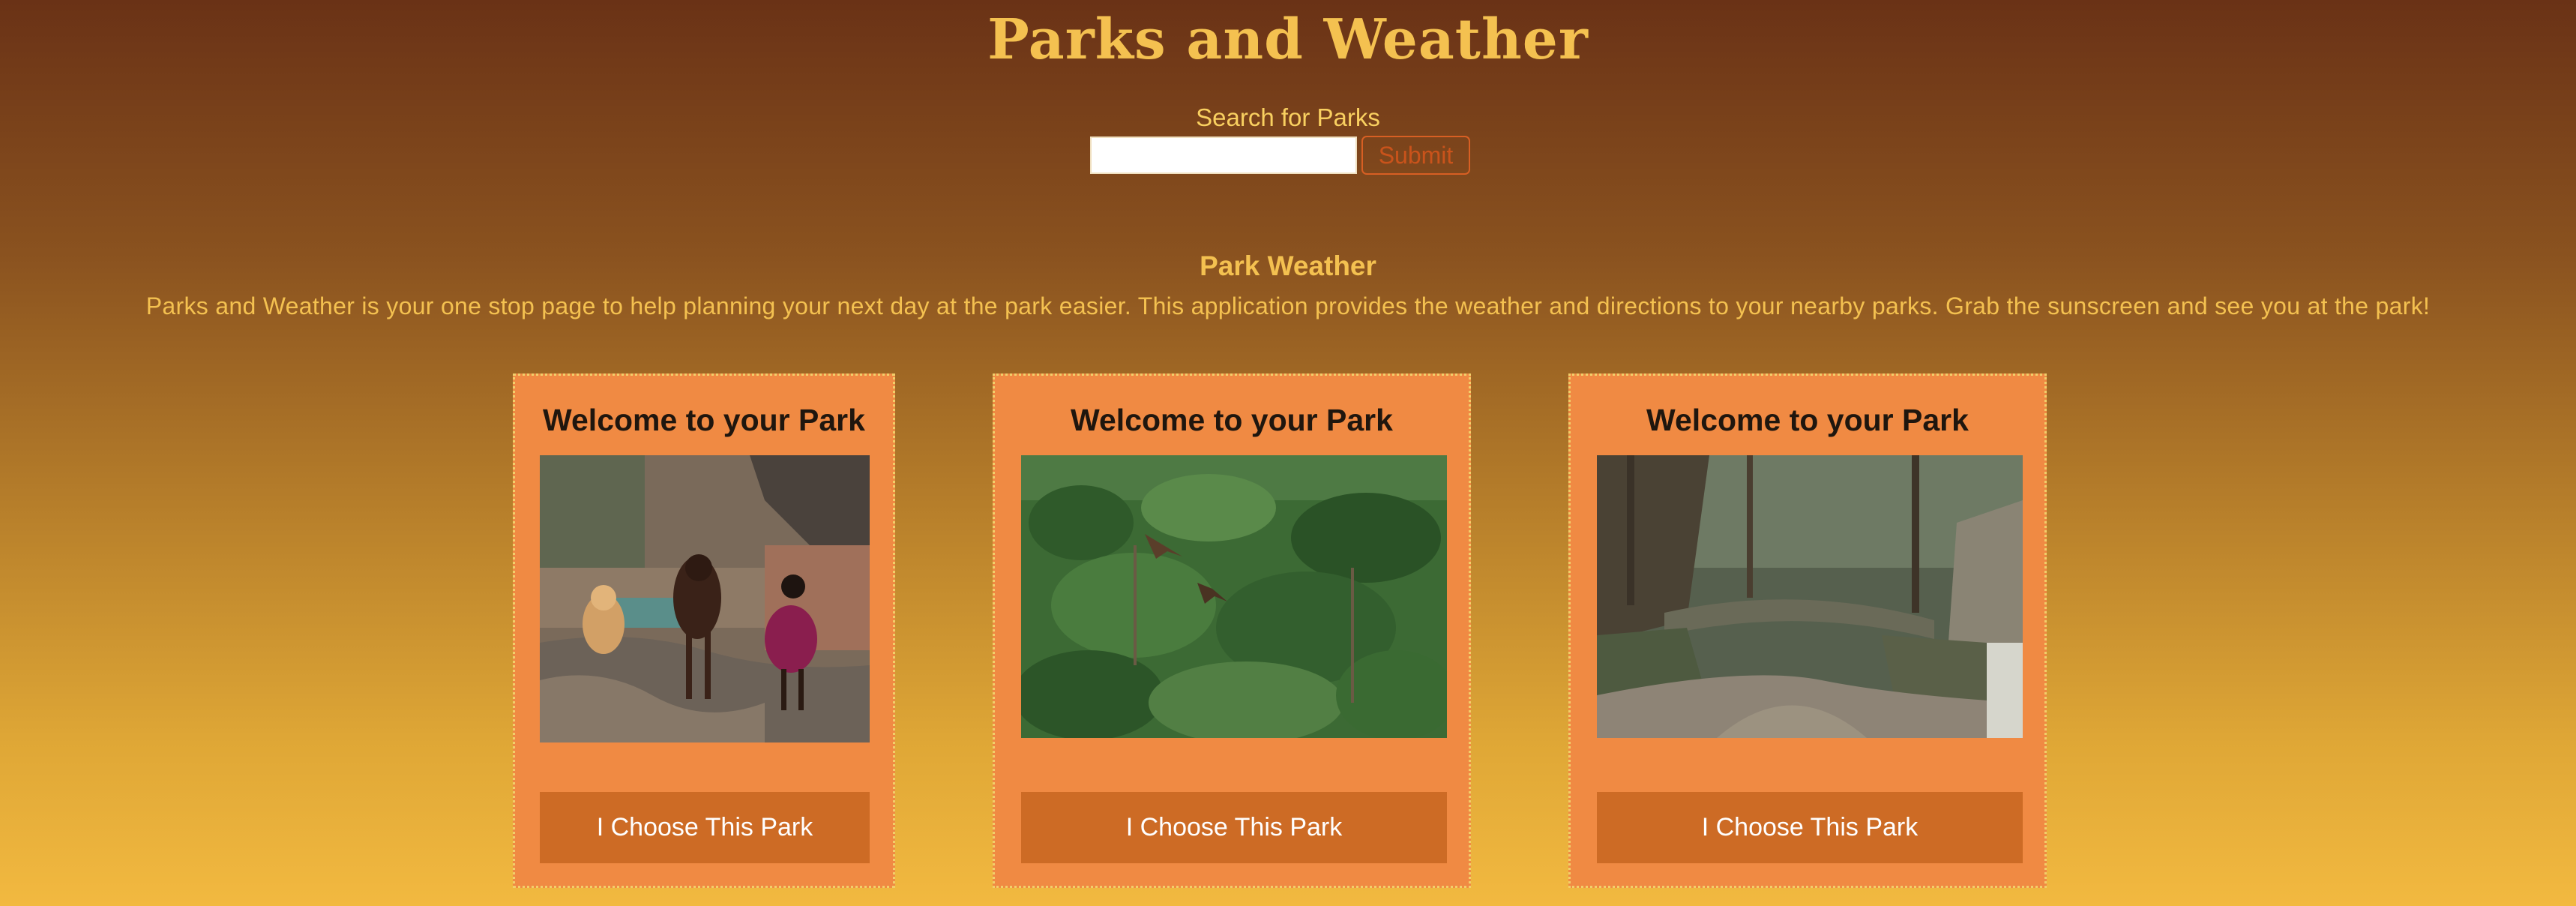 The image size is (2576, 906). What do you see at coordinates (1288, 265) in the screenshot?
I see `about-heading: Park Weather` at bounding box center [1288, 265].